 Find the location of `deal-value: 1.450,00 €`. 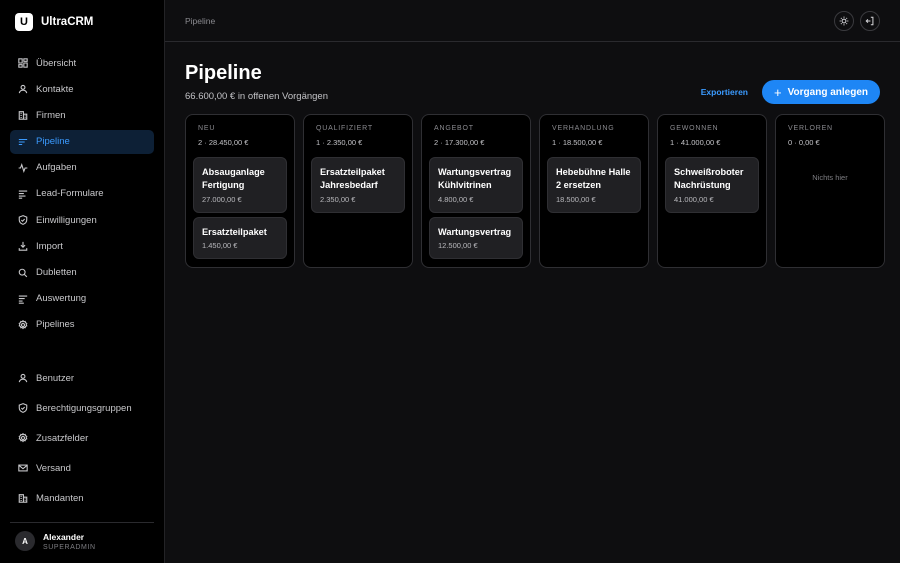

deal-value: 1.450,00 € is located at coordinates (220, 246).